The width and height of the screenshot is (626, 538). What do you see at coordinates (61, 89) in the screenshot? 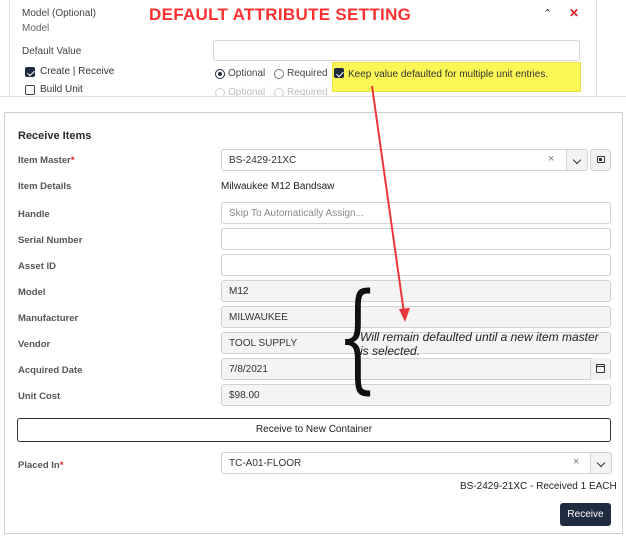
I see `build-unit-label: Build Unit` at bounding box center [61, 89].